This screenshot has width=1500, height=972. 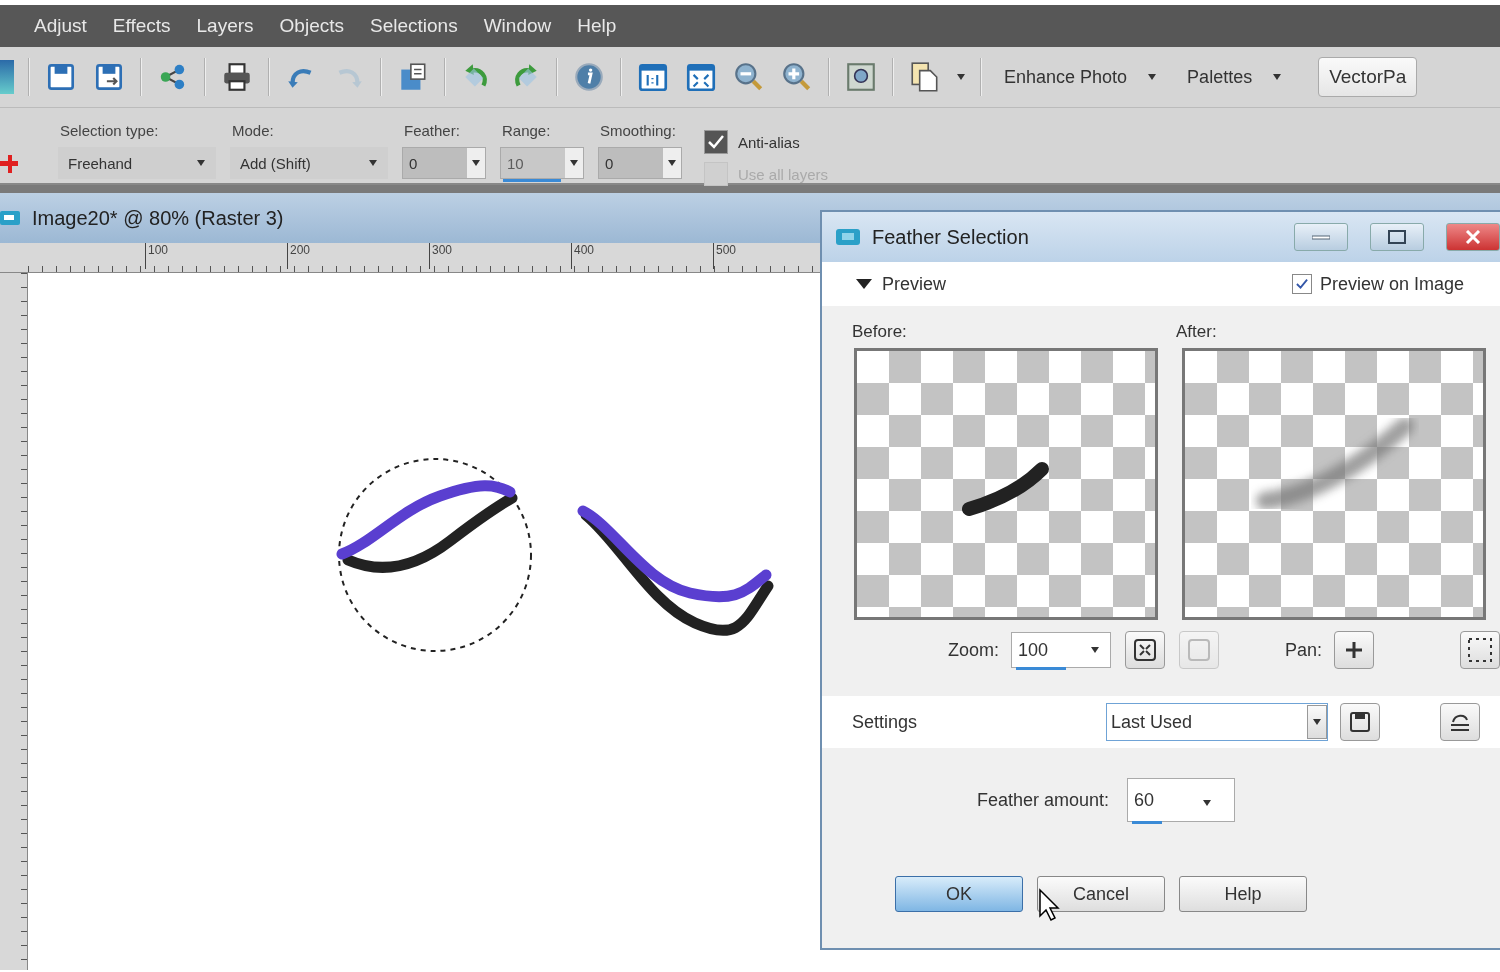 What do you see at coordinates (225, 26) in the screenshot?
I see `menu-item: Layers` at bounding box center [225, 26].